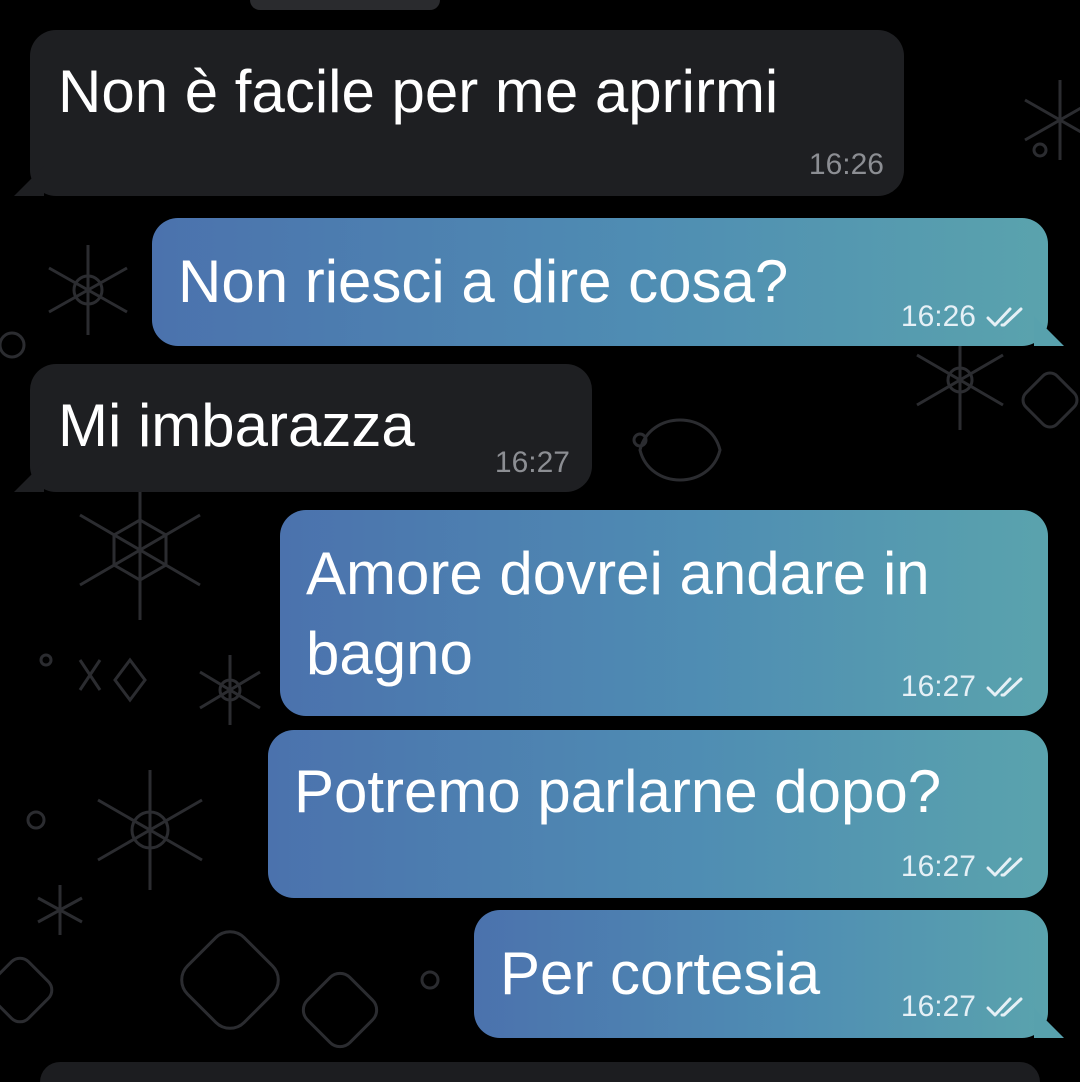 The image size is (1080, 1082). I want to click on message-bubble-outgoing: Per cortesia 16:27, so click(761, 974).